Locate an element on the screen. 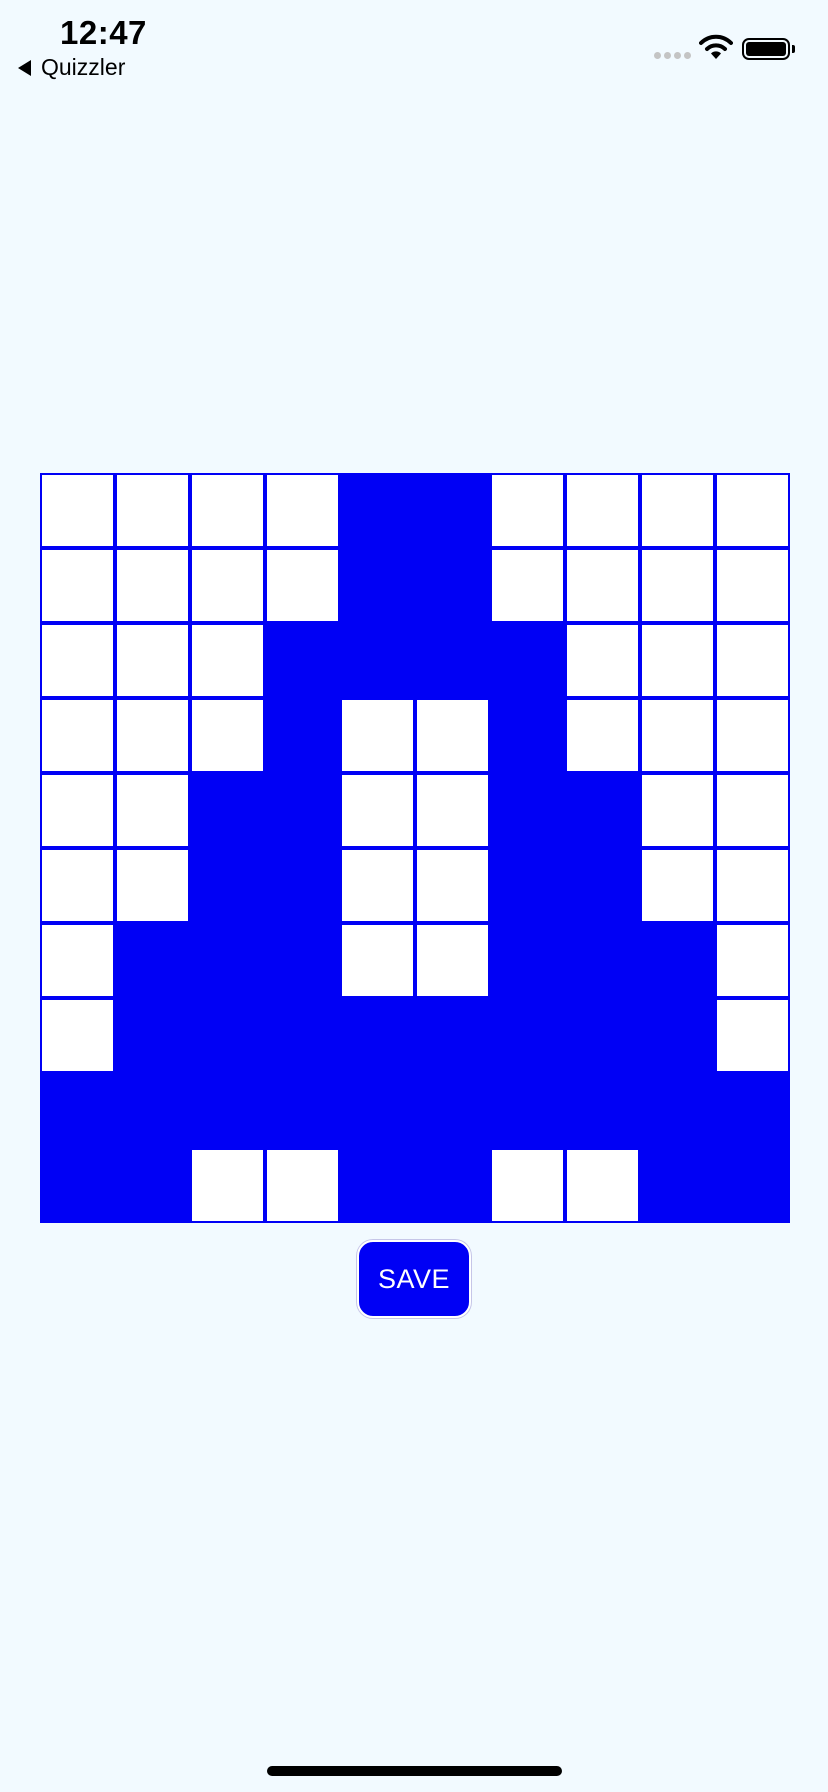  back-to-app-link: Quizzler is located at coordinates (71, 67).